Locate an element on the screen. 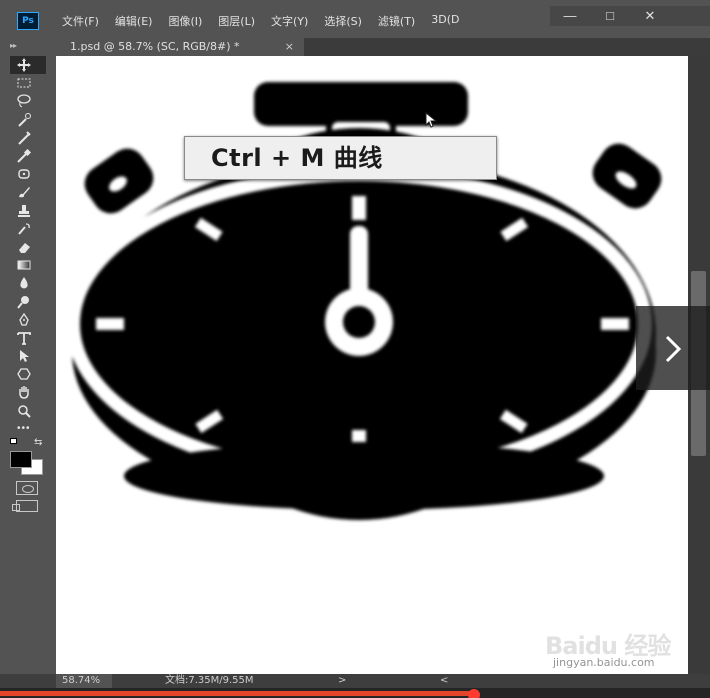 The height and width of the screenshot is (698, 710). video-progress-fill is located at coordinates (237, 693).